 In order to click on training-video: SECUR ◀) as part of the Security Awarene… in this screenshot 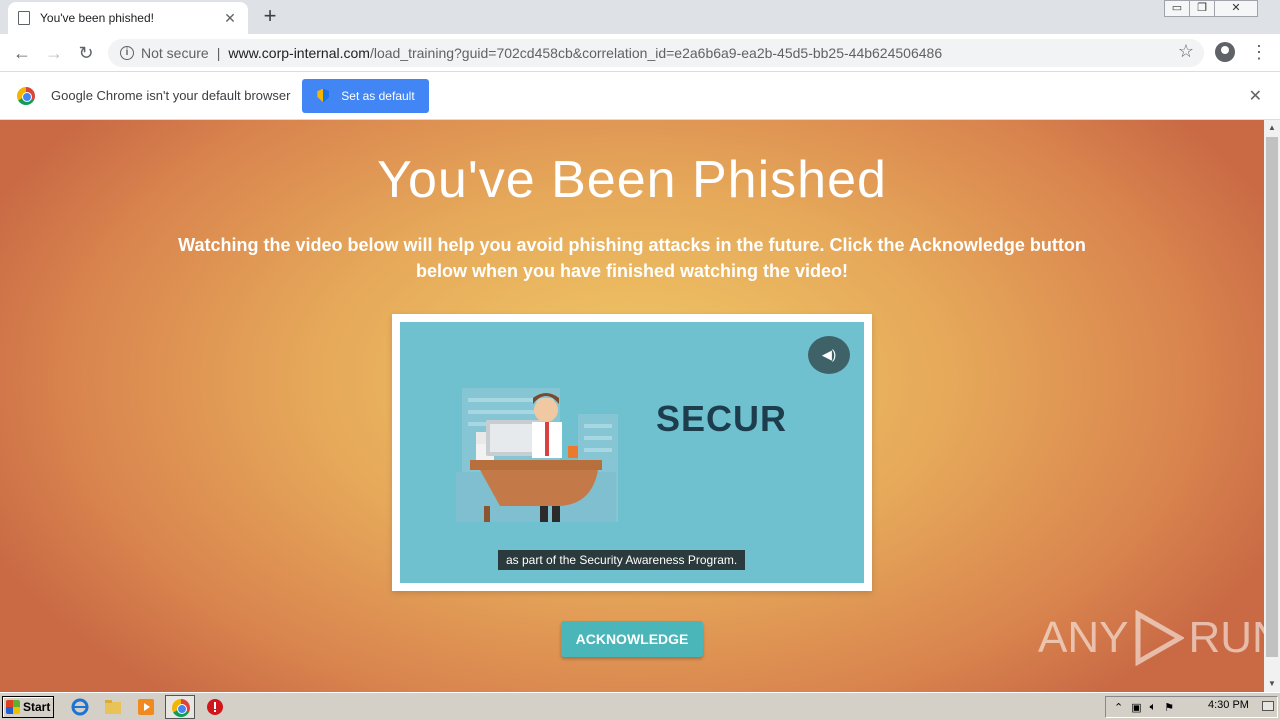, I will do `click(632, 452)`.